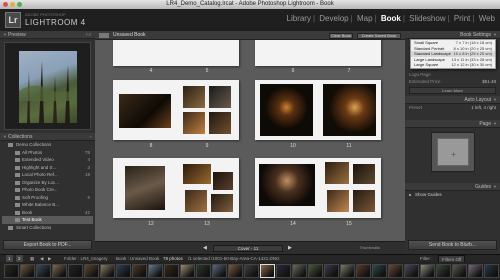  Describe the element at coordinates (47, 198) in the screenshot. I see `collection-item: Soft Proofing 5` at that location.